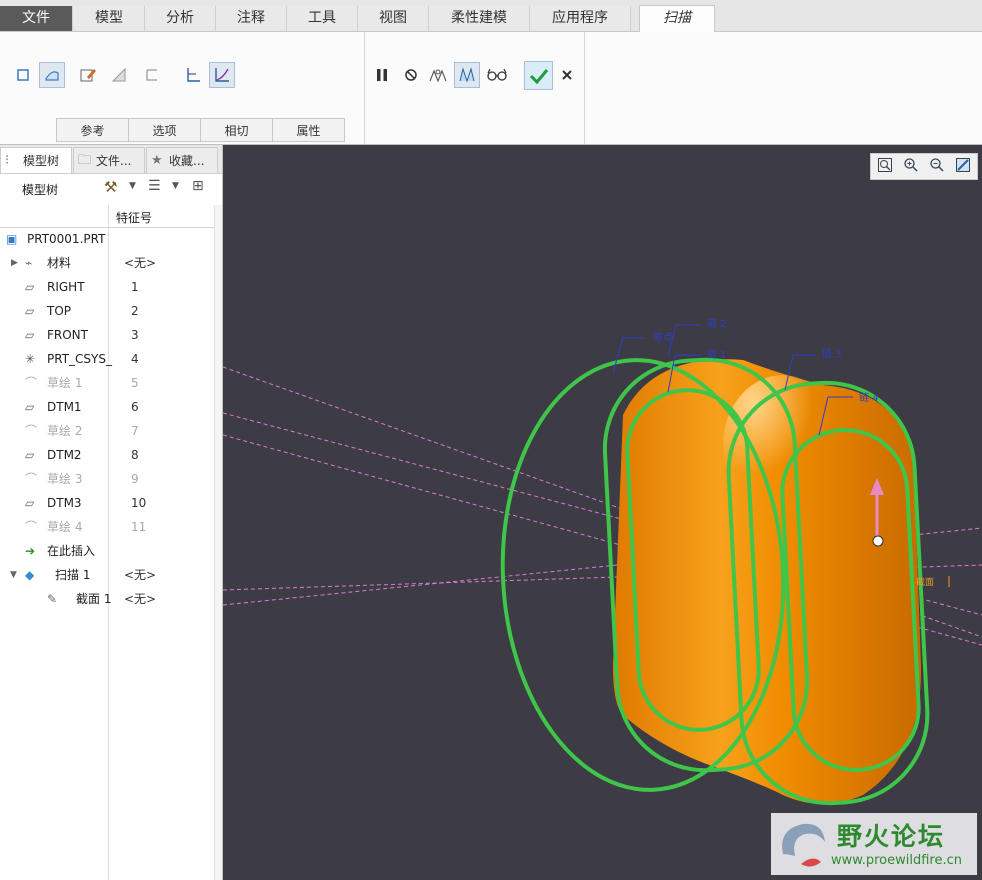 This screenshot has height=880, width=982. Describe the element at coordinates (65, 527) in the screenshot. I see `tree-item-label: 草绘 4` at that location.